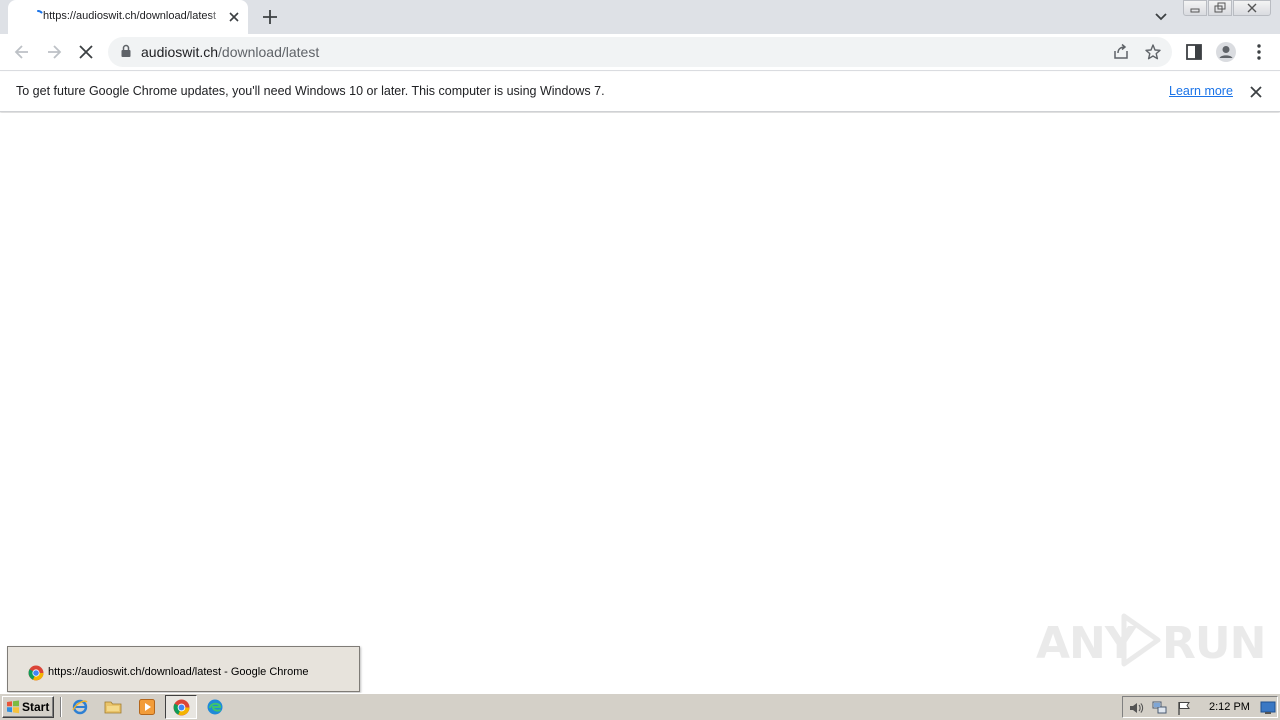 The image size is (1280, 720). Describe the element at coordinates (1121, 52) in the screenshot. I see `share-icon` at that location.